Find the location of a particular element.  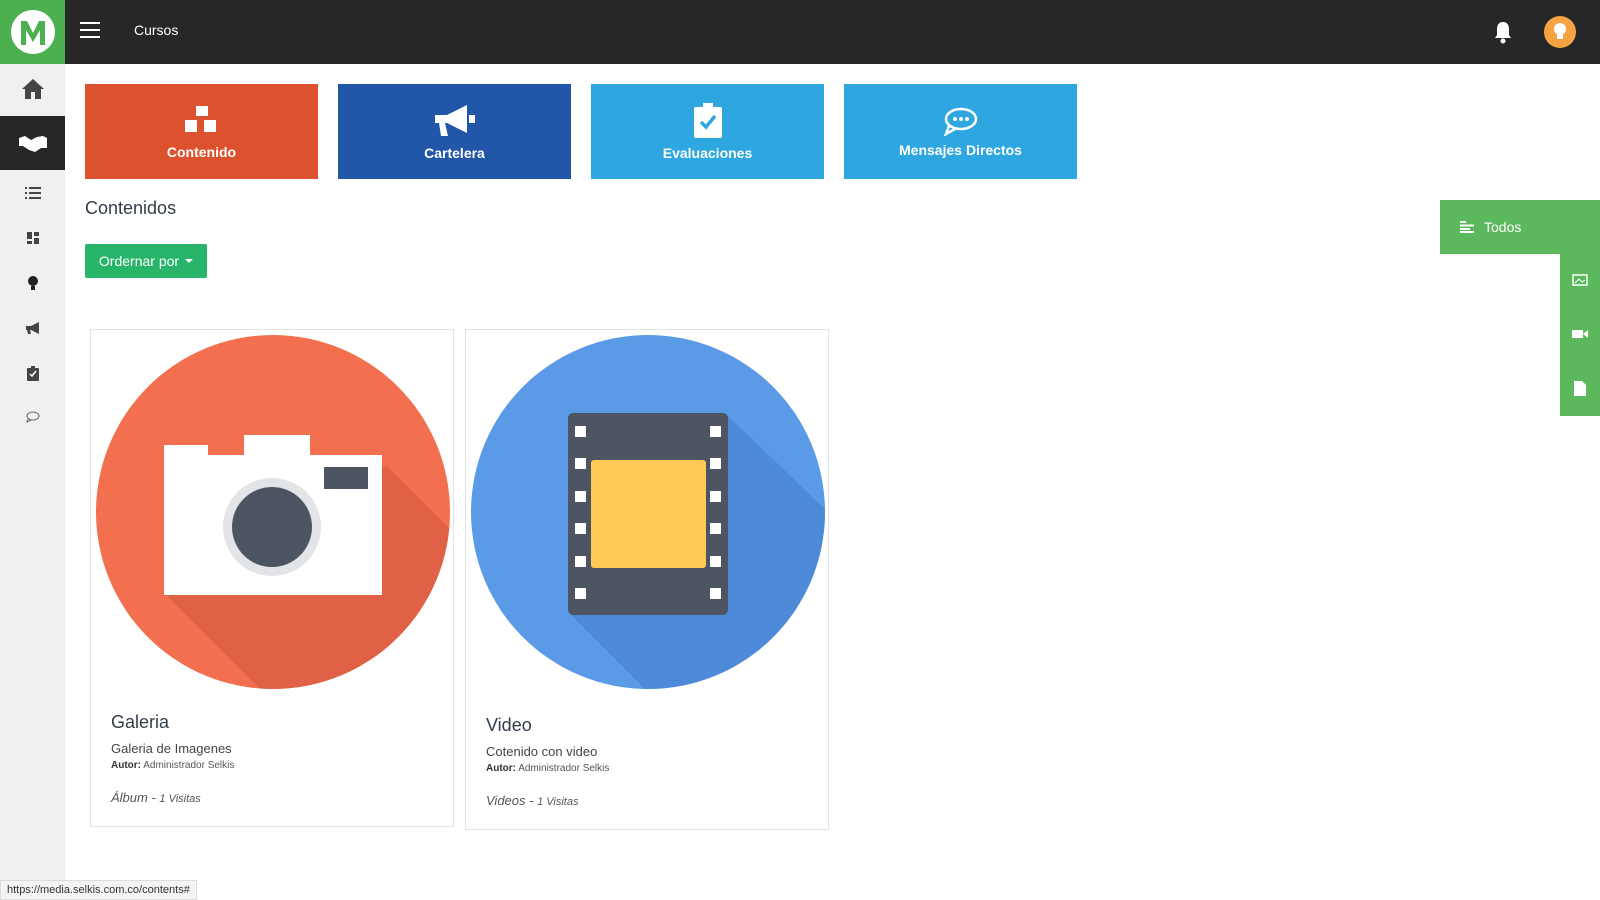

page-title: Cursos is located at coordinates (156, 30).